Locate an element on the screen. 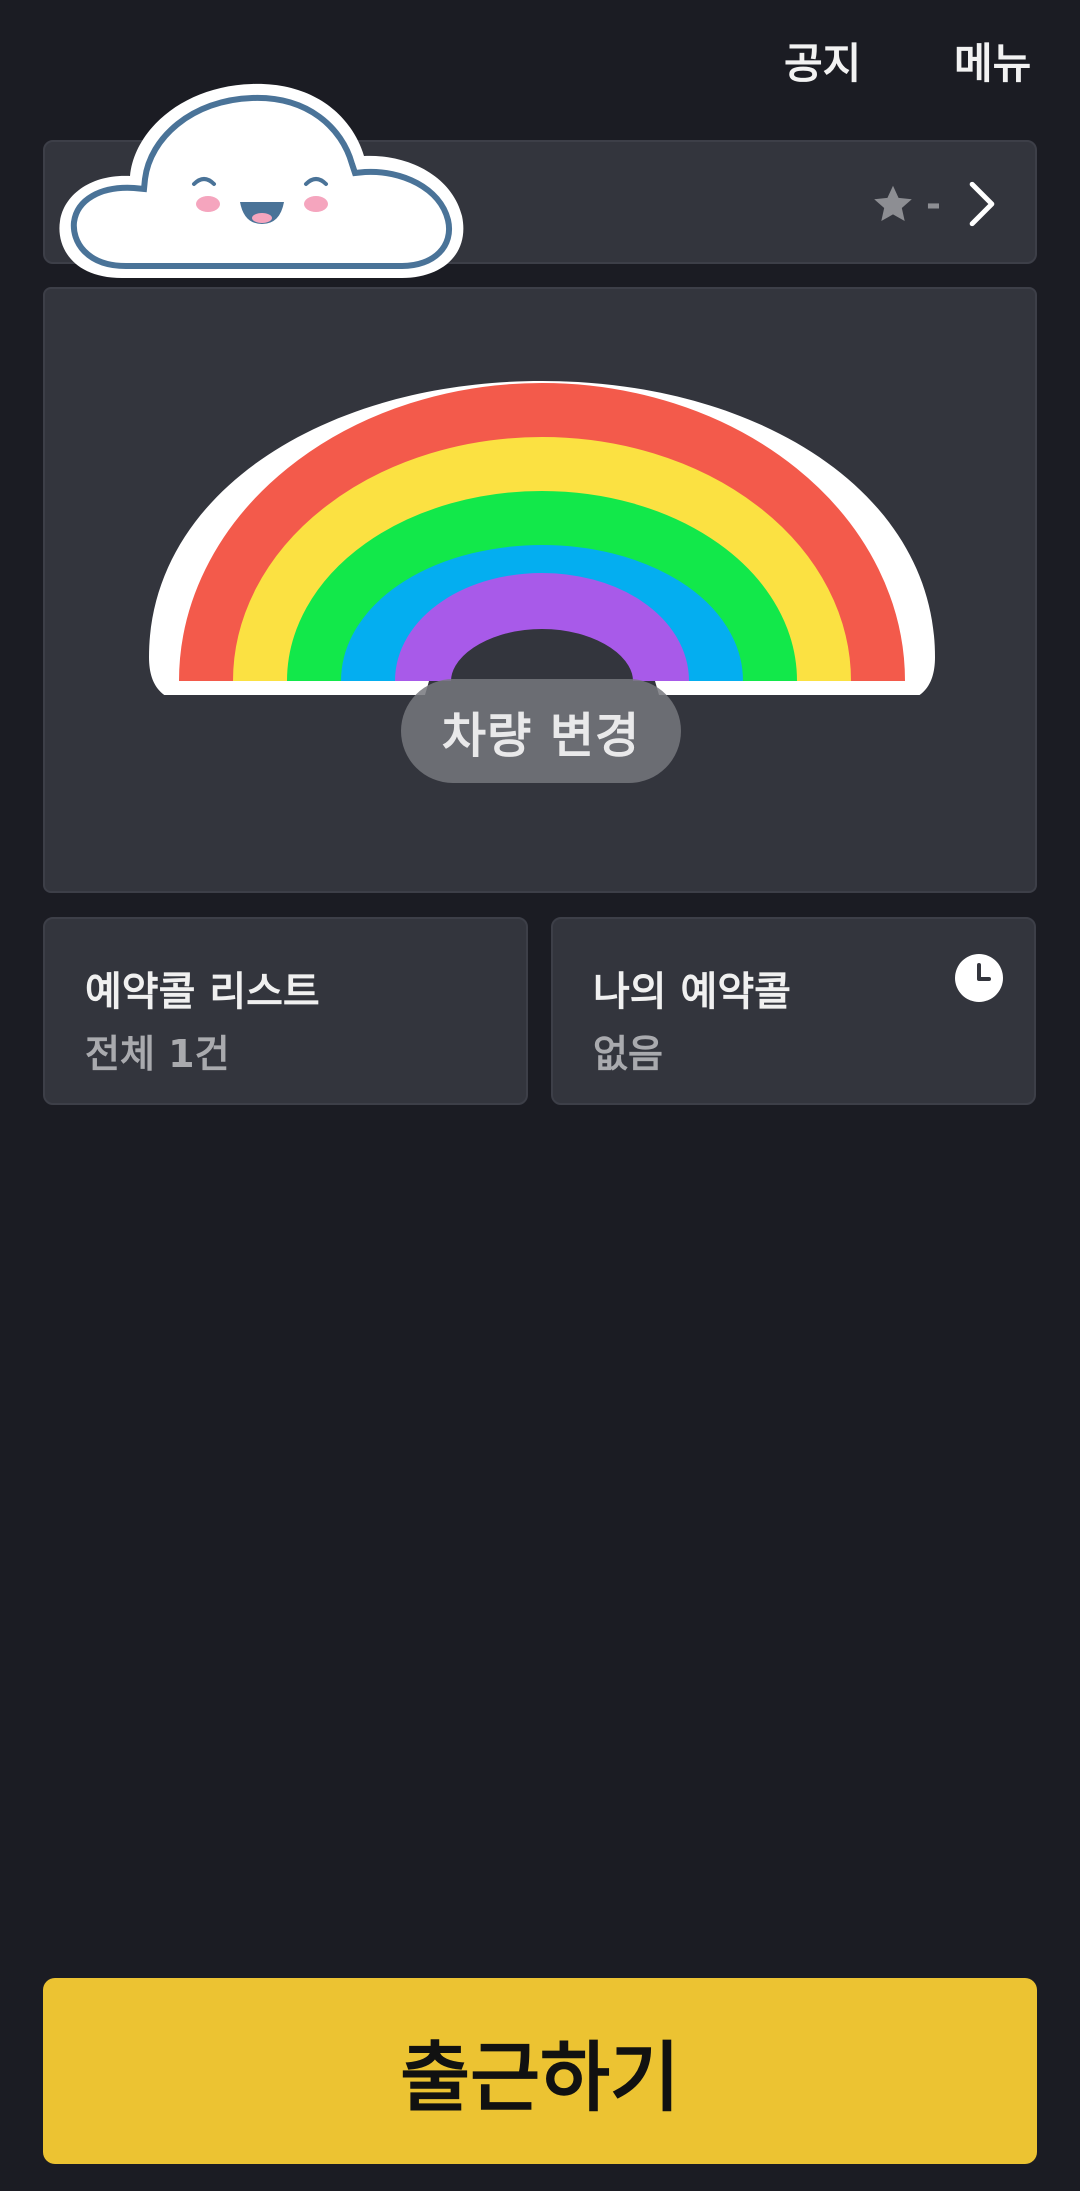 The height and width of the screenshot is (2191, 1080). rating-value: - is located at coordinates (933, 204).